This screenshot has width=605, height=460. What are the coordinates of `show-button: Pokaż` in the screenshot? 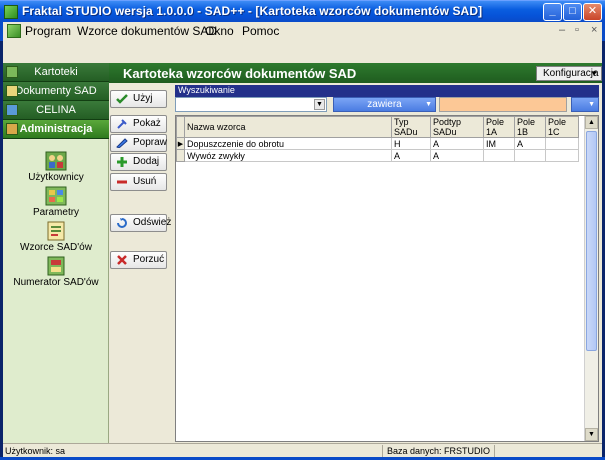 It's located at (138, 124).